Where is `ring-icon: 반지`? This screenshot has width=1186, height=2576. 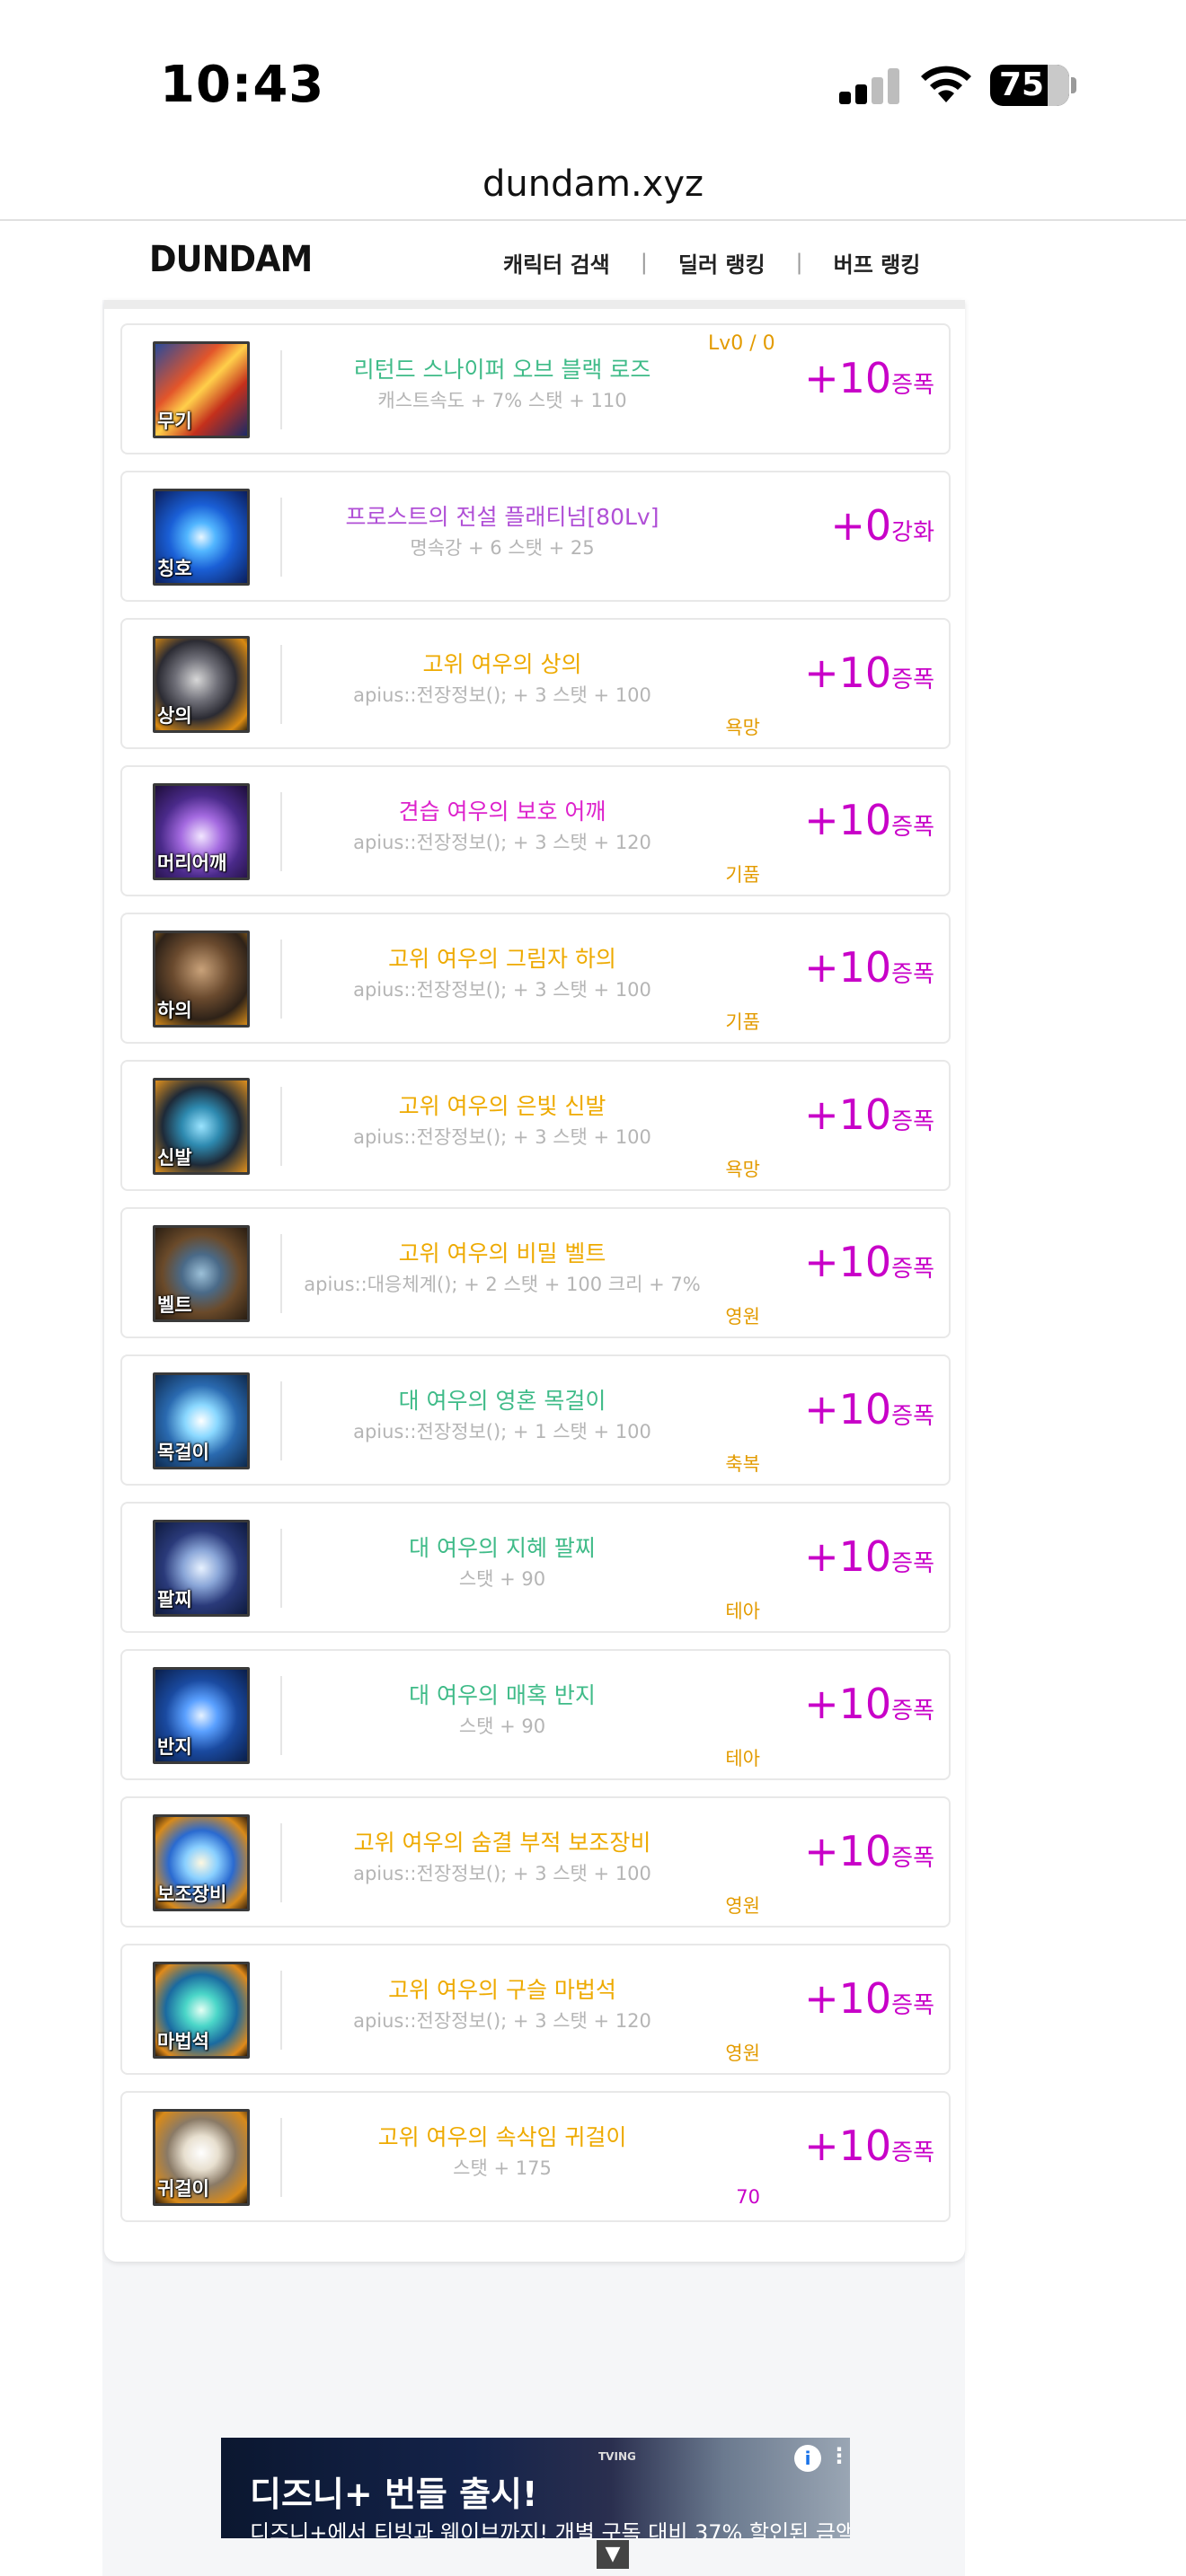
ring-icon: 반지 is located at coordinates (201, 1715).